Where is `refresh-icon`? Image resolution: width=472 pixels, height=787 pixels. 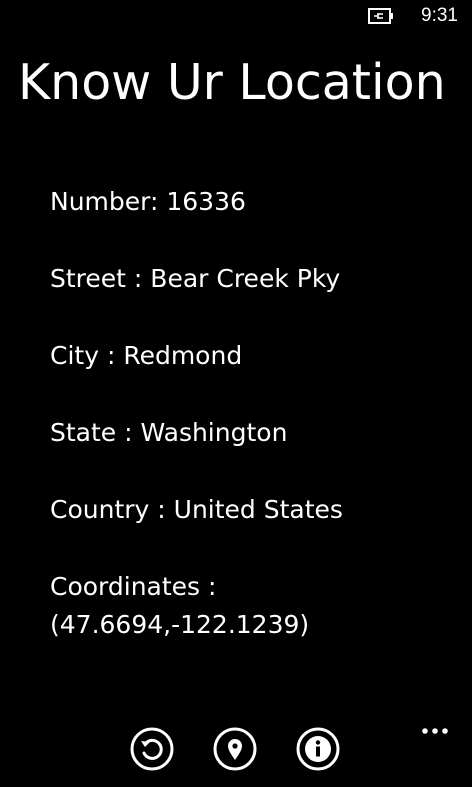
refresh-icon is located at coordinates (152, 749).